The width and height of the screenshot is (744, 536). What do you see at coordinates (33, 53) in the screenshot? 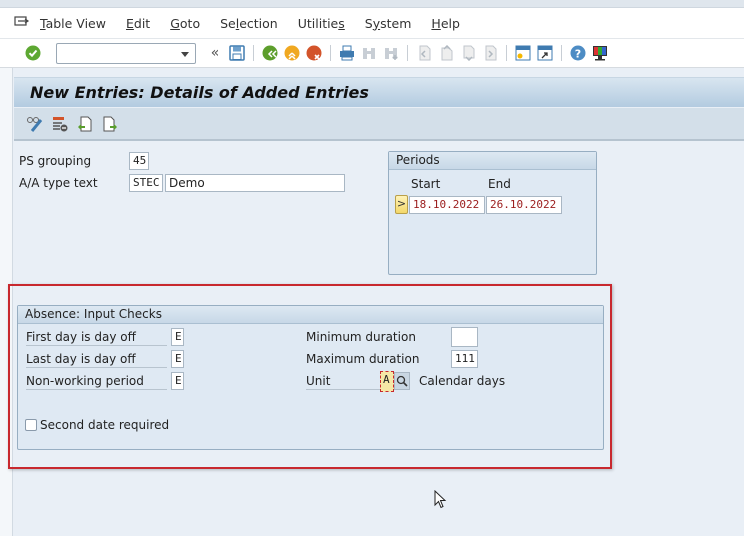
I see `enter-icon` at bounding box center [33, 53].